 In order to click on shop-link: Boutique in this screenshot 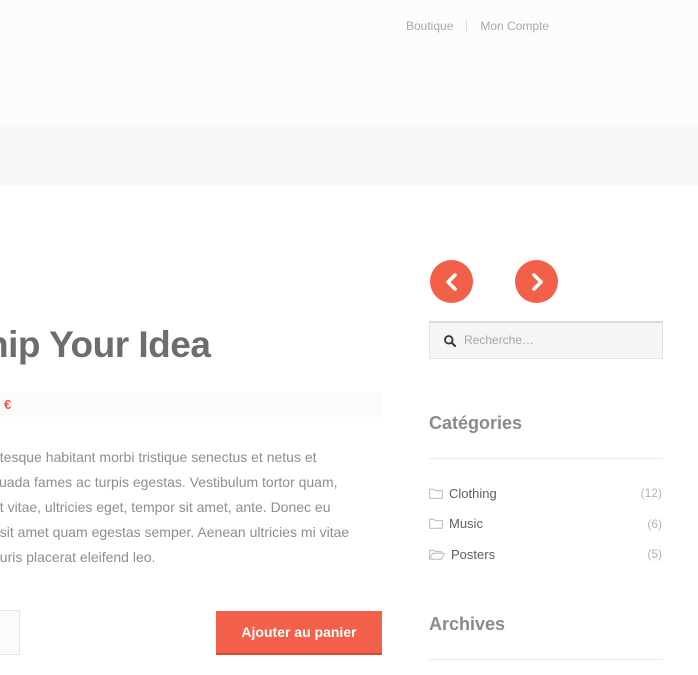, I will do `click(429, 26)`.